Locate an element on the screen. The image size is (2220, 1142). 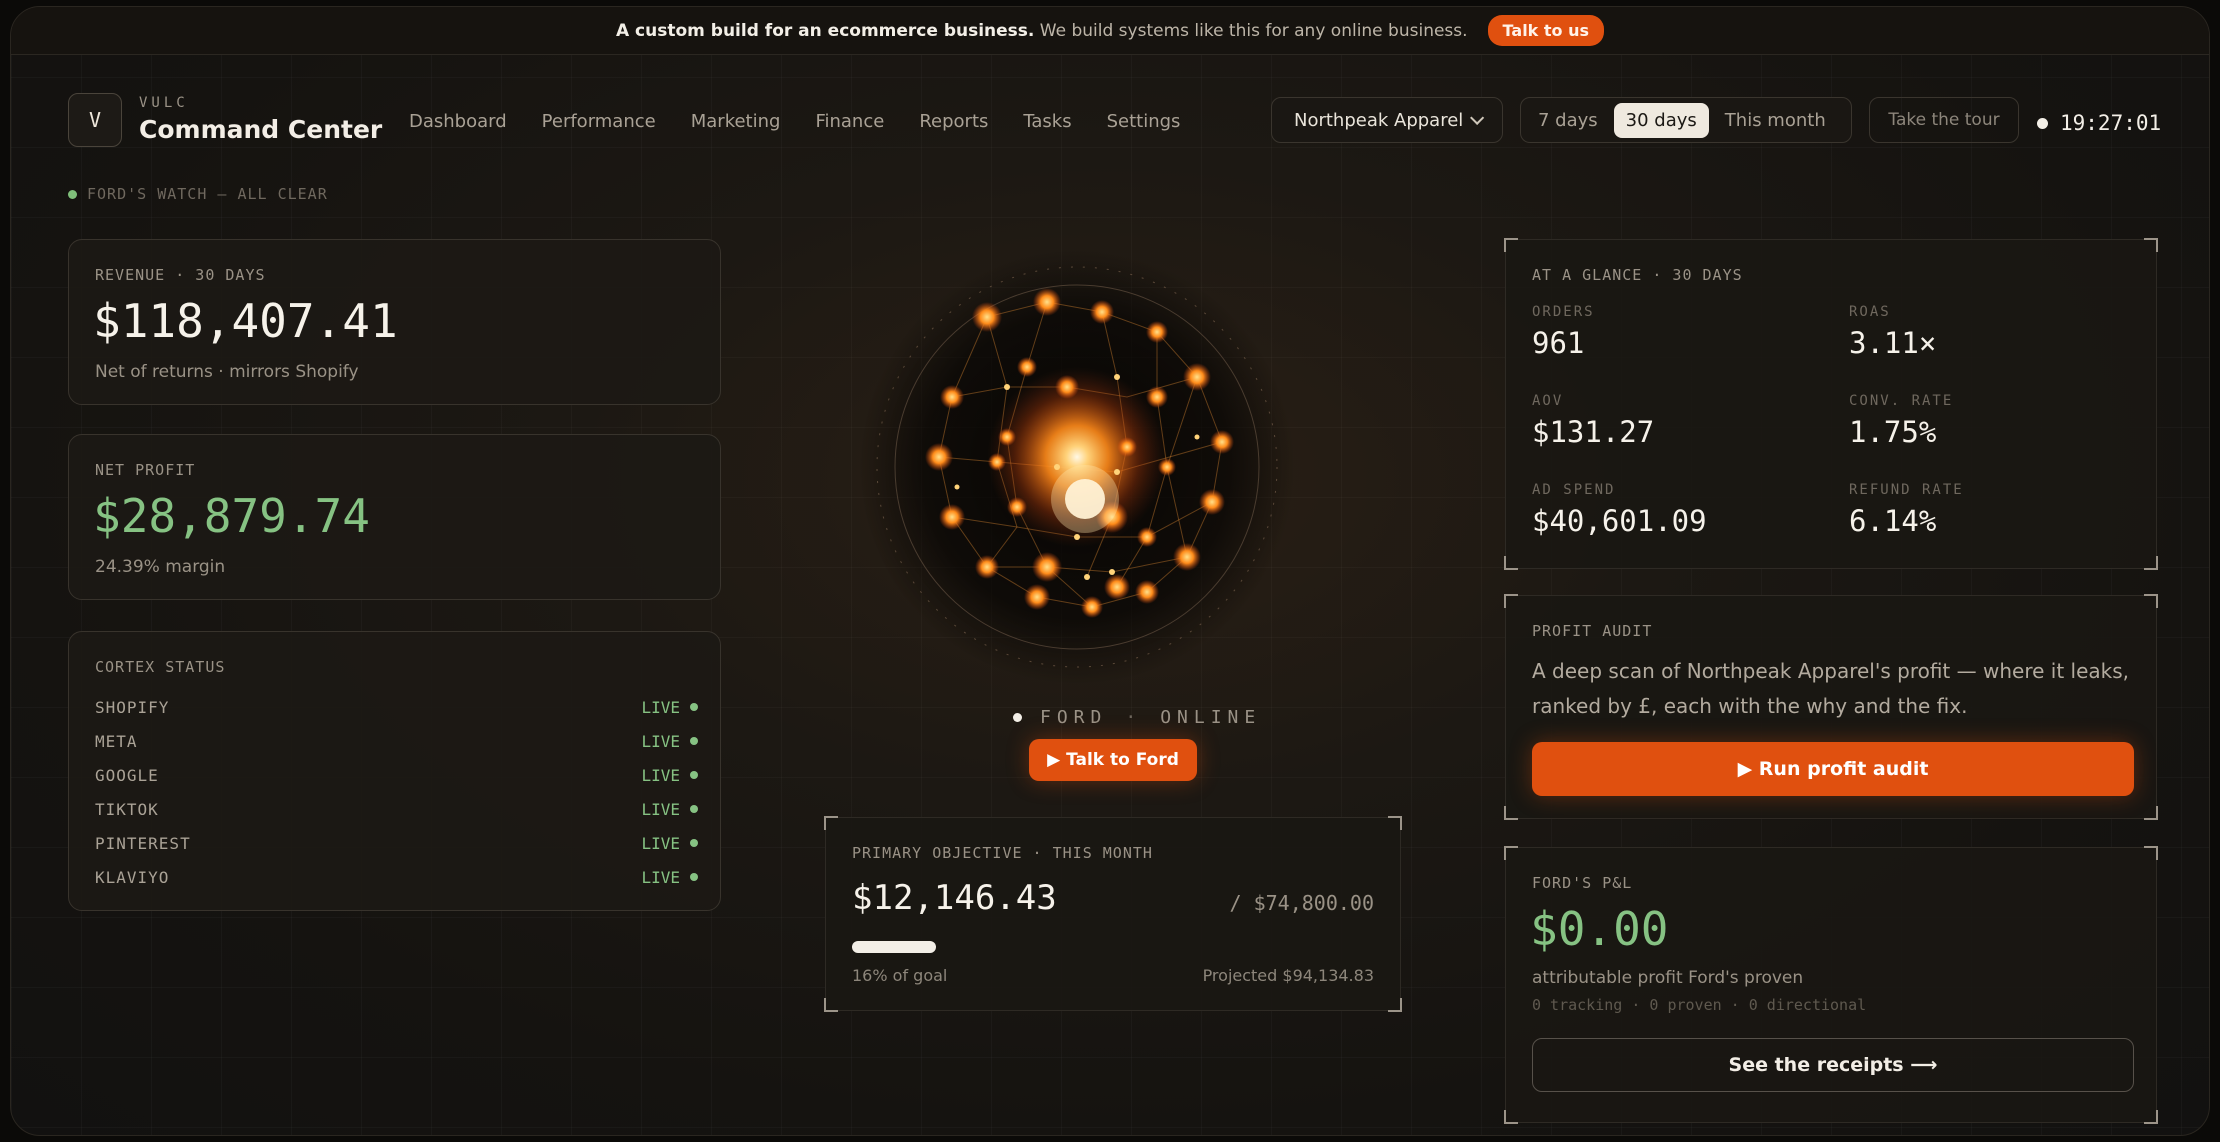
ford-name: FORD is located at coordinates (1074, 717).